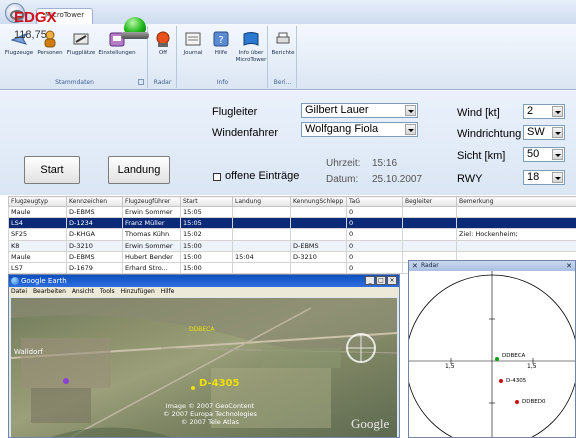 This screenshot has height=438, width=576. Describe the element at coordinates (544, 154) in the screenshot. I see `sicht-select: 50` at that location.